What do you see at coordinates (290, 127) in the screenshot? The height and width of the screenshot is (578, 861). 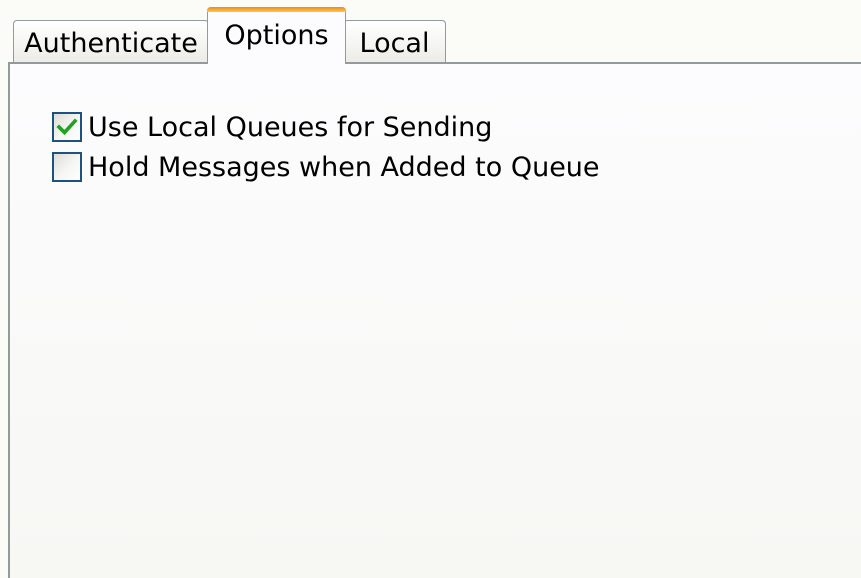 I see `use-local-queues-label: Use Local Queues for Sending` at bounding box center [290, 127].